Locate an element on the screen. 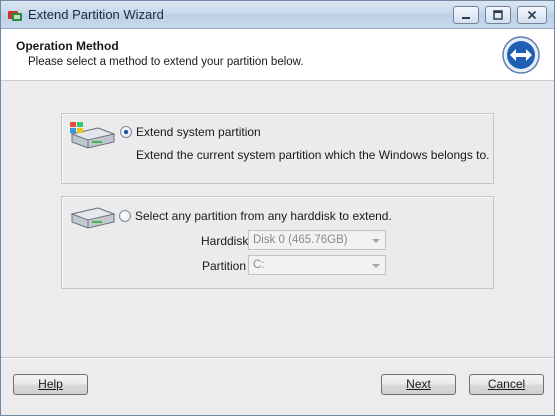 This screenshot has height=416, width=555. maximize-button is located at coordinates (498, 15).